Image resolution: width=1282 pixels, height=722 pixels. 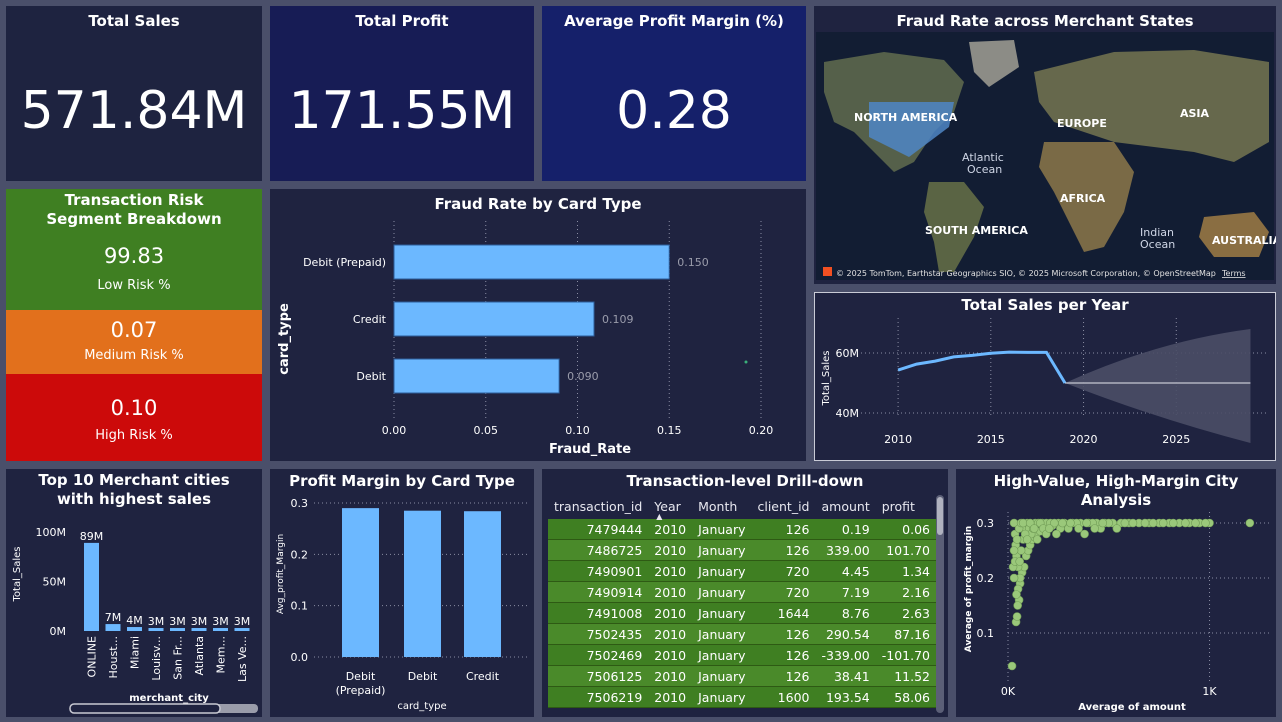 What do you see at coordinates (134, 417) in the screenshot?
I see `risk-high-segment: 0.10 High Risk %` at bounding box center [134, 417].